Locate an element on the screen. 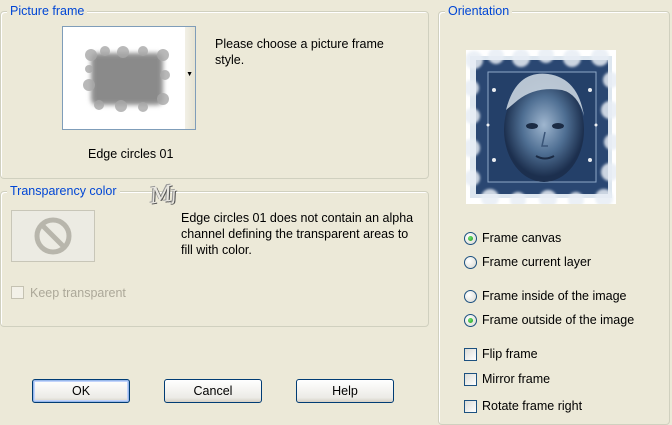 The image size is (672, 425). mirror-frame-checkbox is located at coordinates (470, 379).